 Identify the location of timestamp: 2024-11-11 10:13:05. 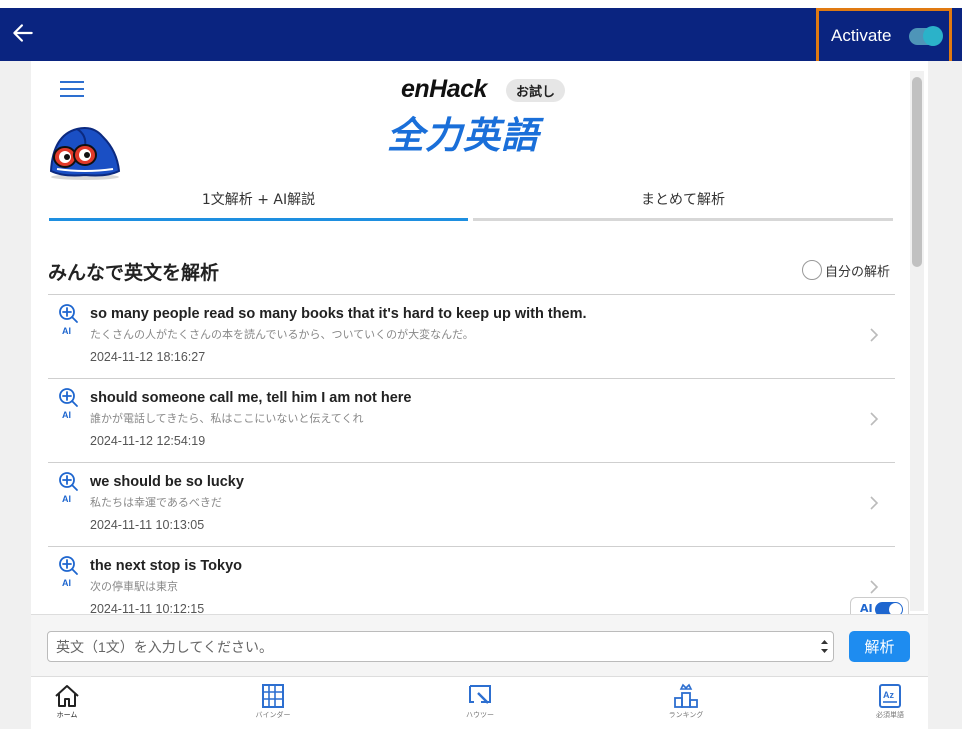
(147, 525).